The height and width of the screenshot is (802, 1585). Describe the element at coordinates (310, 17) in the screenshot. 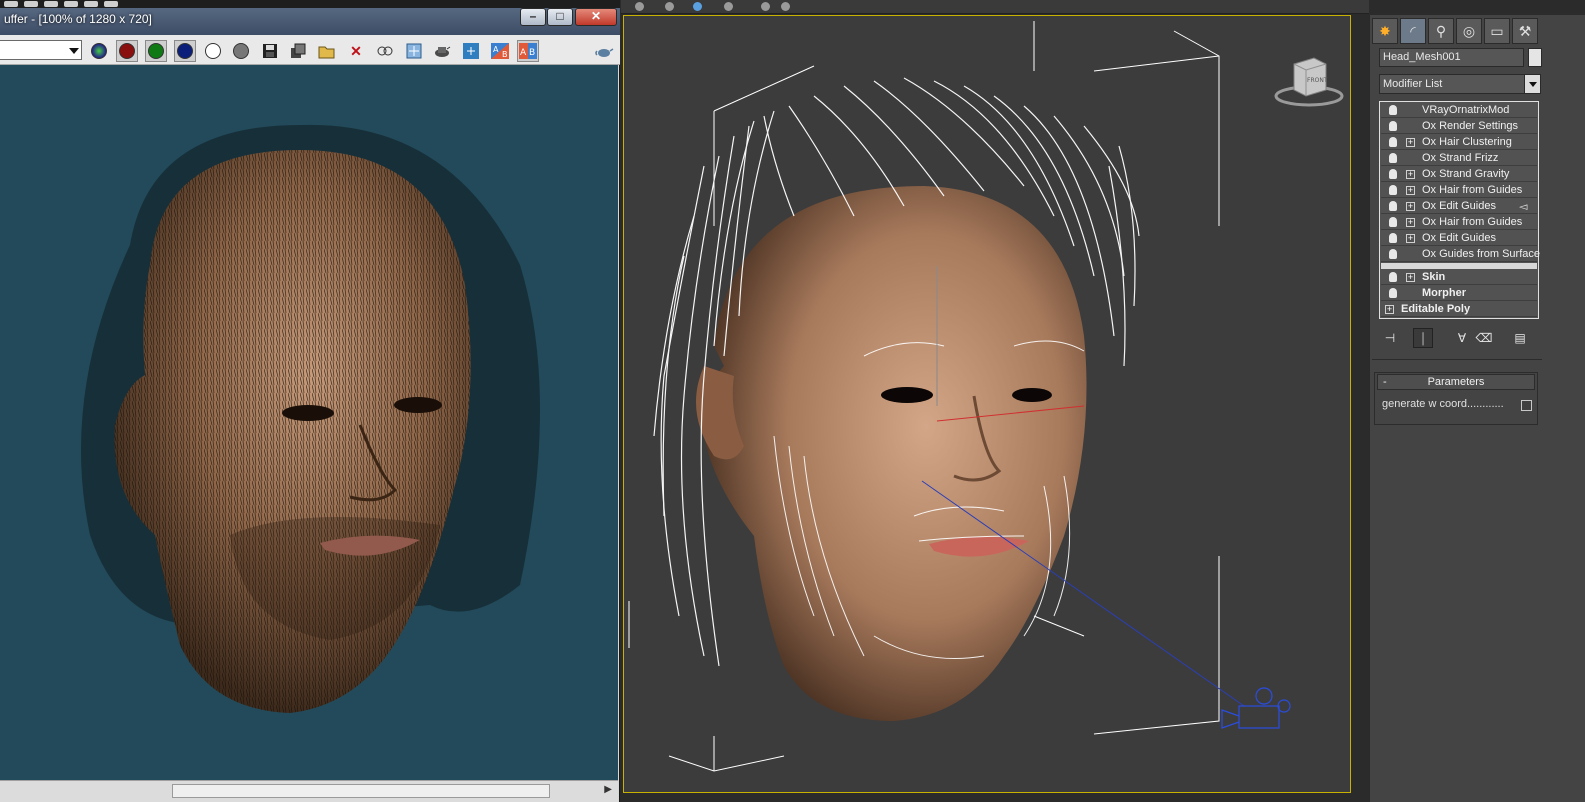

I see `vfb-titlebar: uffer - [100% of 1280 x 720] – □ ✕` at that location.